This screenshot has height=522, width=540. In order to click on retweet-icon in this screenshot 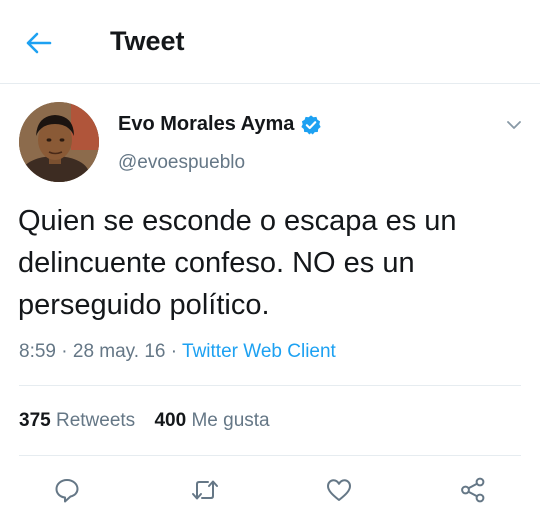, I will do `click(205, 490)`.